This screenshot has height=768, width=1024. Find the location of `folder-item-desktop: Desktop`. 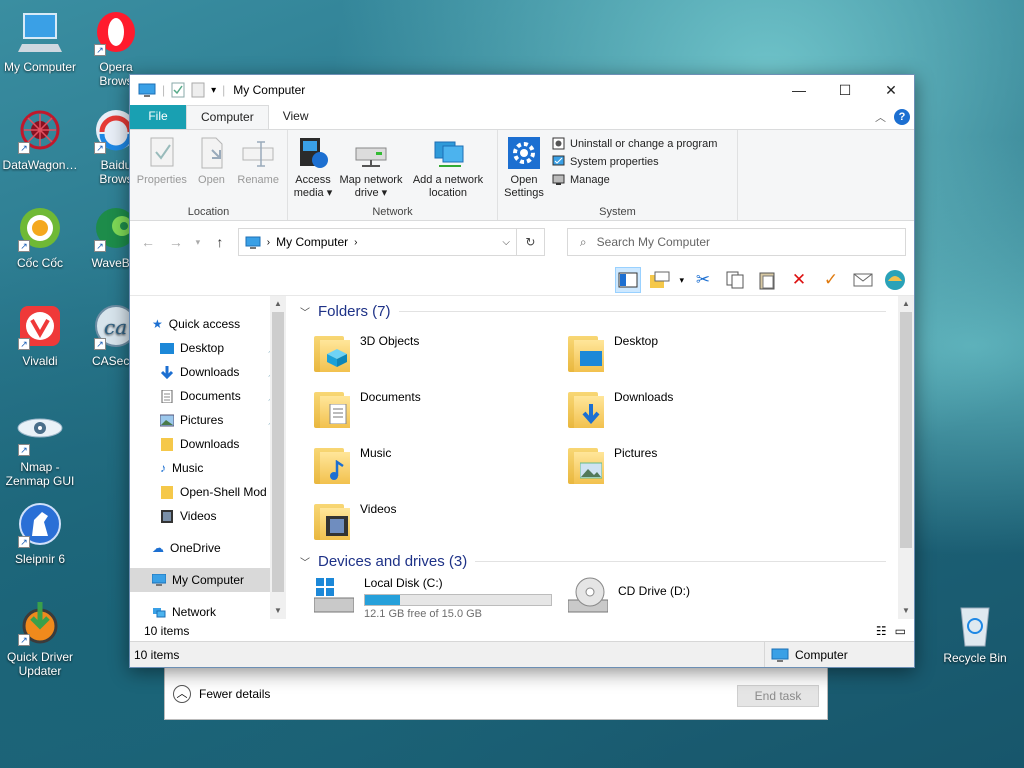

folder-item-desktop: Desktop is located at coordinates (695, 354).